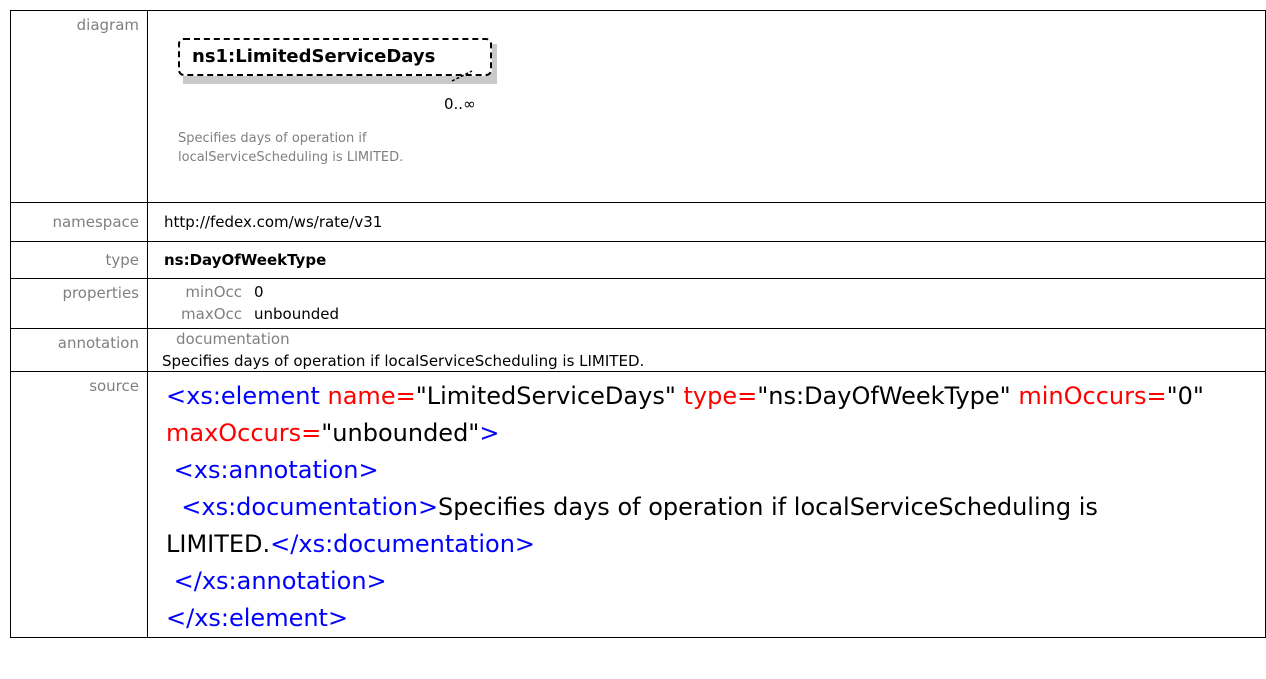 The width and height of the screenshot is (1266, 679). I want to click on row-label: diagram, so click(79, 106).